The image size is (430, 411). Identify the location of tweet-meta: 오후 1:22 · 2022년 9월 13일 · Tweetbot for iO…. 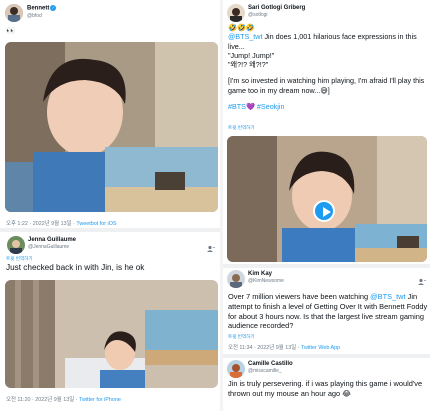
(61, 224).